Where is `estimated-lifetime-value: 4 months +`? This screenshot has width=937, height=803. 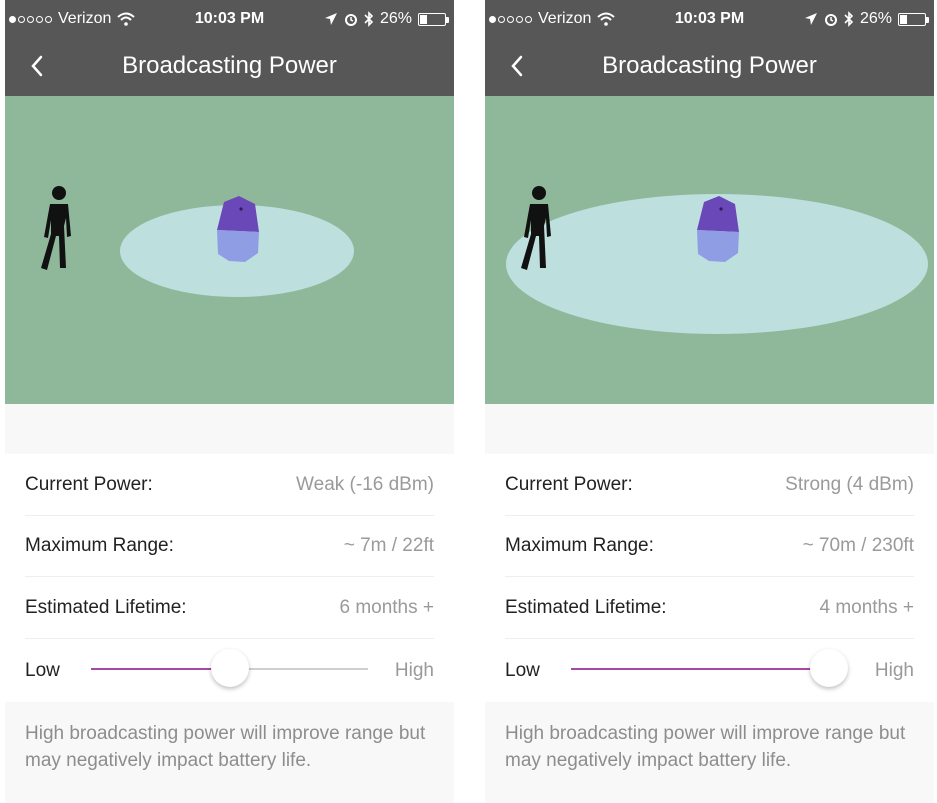 estimated-lifetime-value: 4 months + is located at coordinates (866, 607).